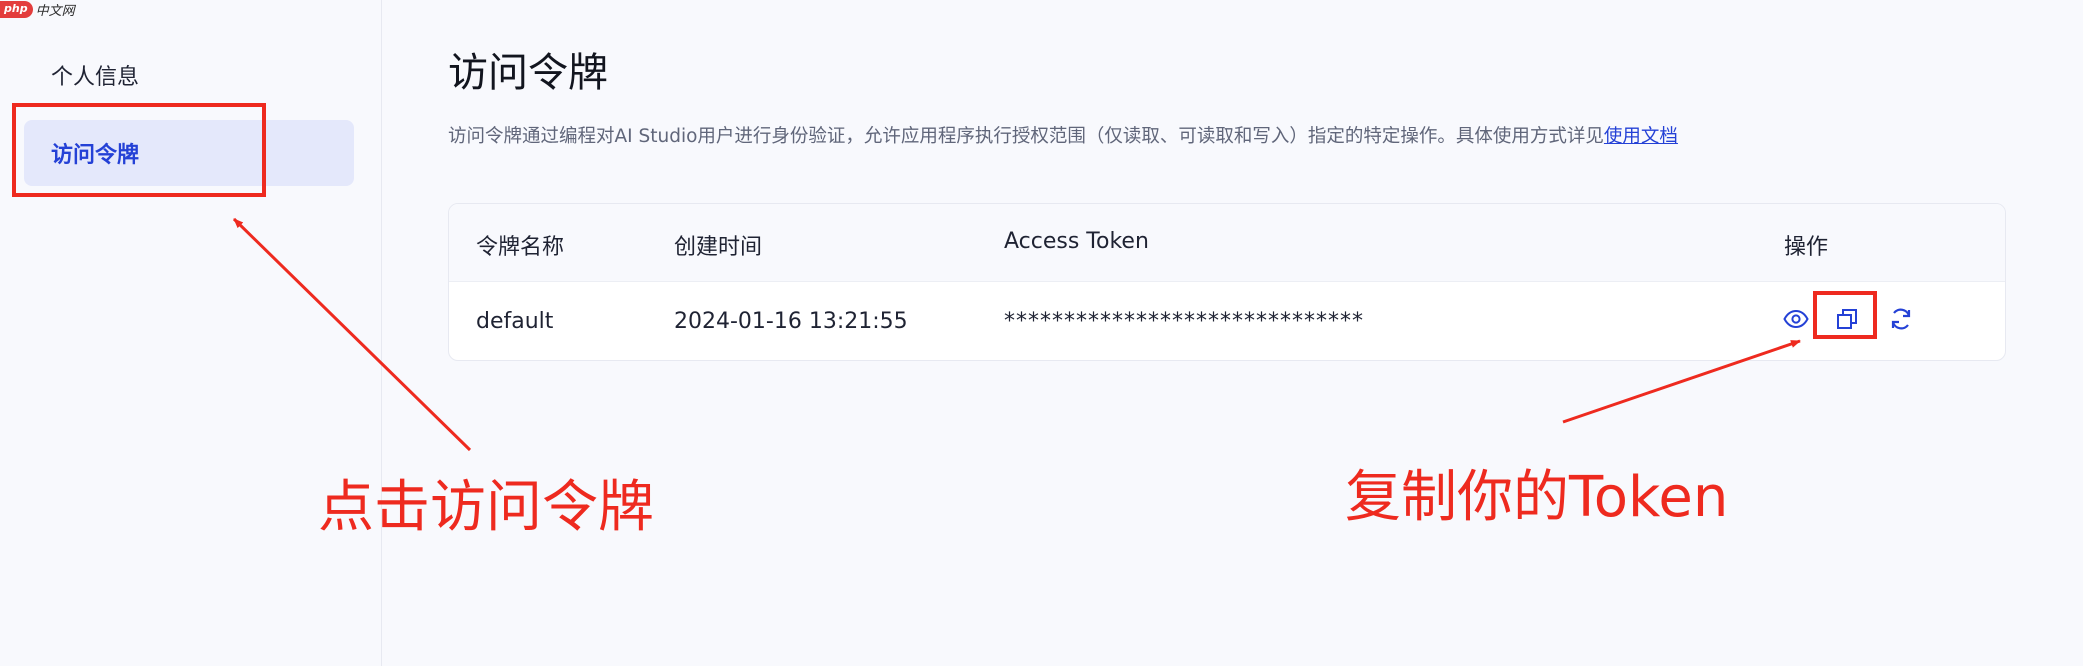 Image resolution: width=2083 pixels, height=666 pixels. What do you see at coordinates (528, 73) in the screenshot?
I see `page-title: 访问令牌` at bounding box center [528, 73].